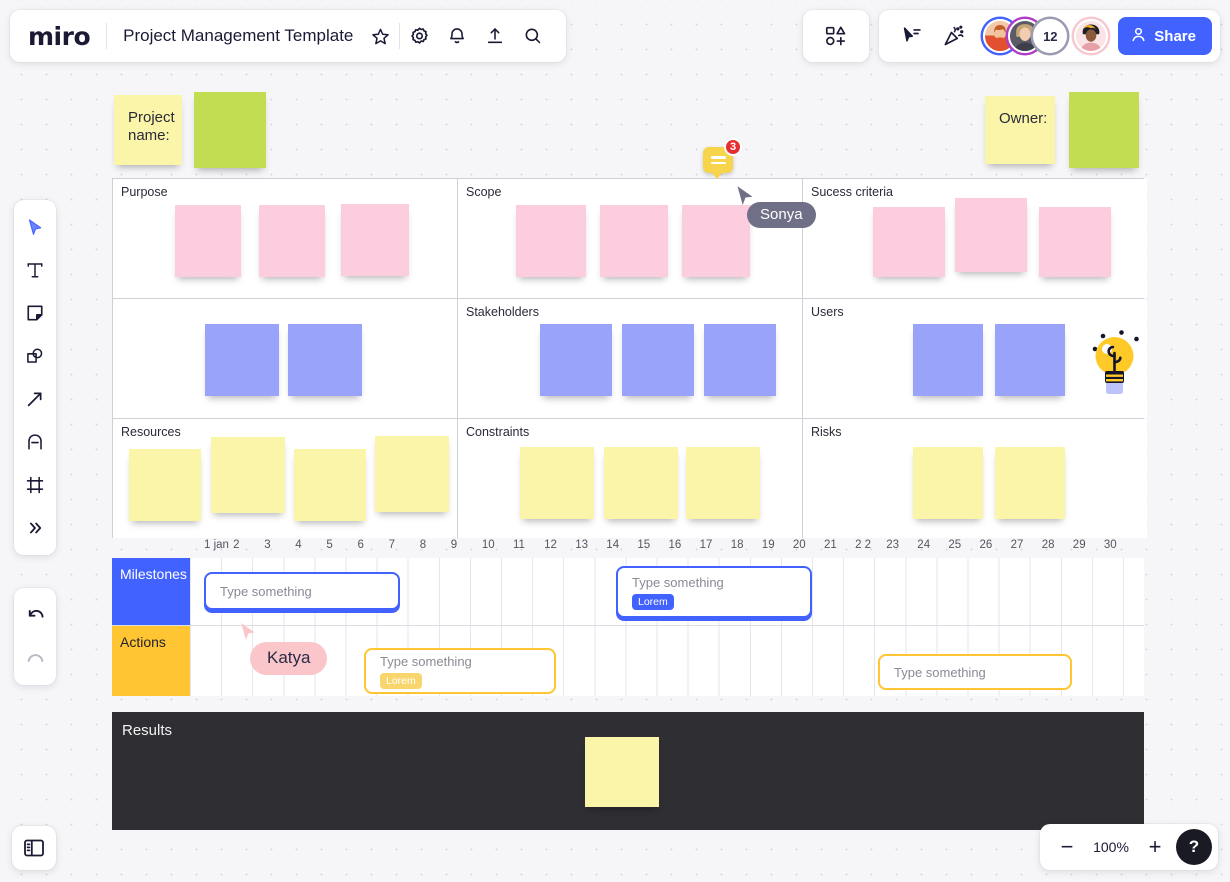 The image size is (1230, 882). What do you see at coordinates (234, 36) in the screenshot?
I see `page-title: Project Management Template` at bounding box center [234, 36].